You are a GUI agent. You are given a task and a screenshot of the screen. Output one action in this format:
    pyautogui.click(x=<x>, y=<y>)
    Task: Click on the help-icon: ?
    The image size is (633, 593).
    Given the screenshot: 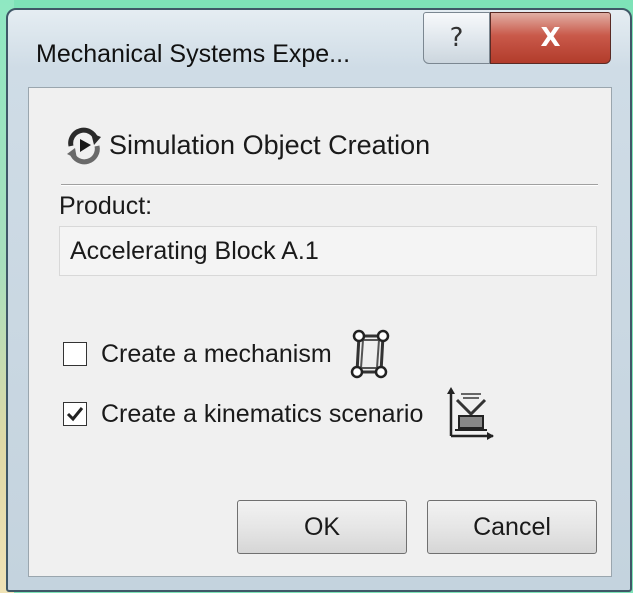 What is the action you would take?
    pyautogui.click(x=456, y=38)
    